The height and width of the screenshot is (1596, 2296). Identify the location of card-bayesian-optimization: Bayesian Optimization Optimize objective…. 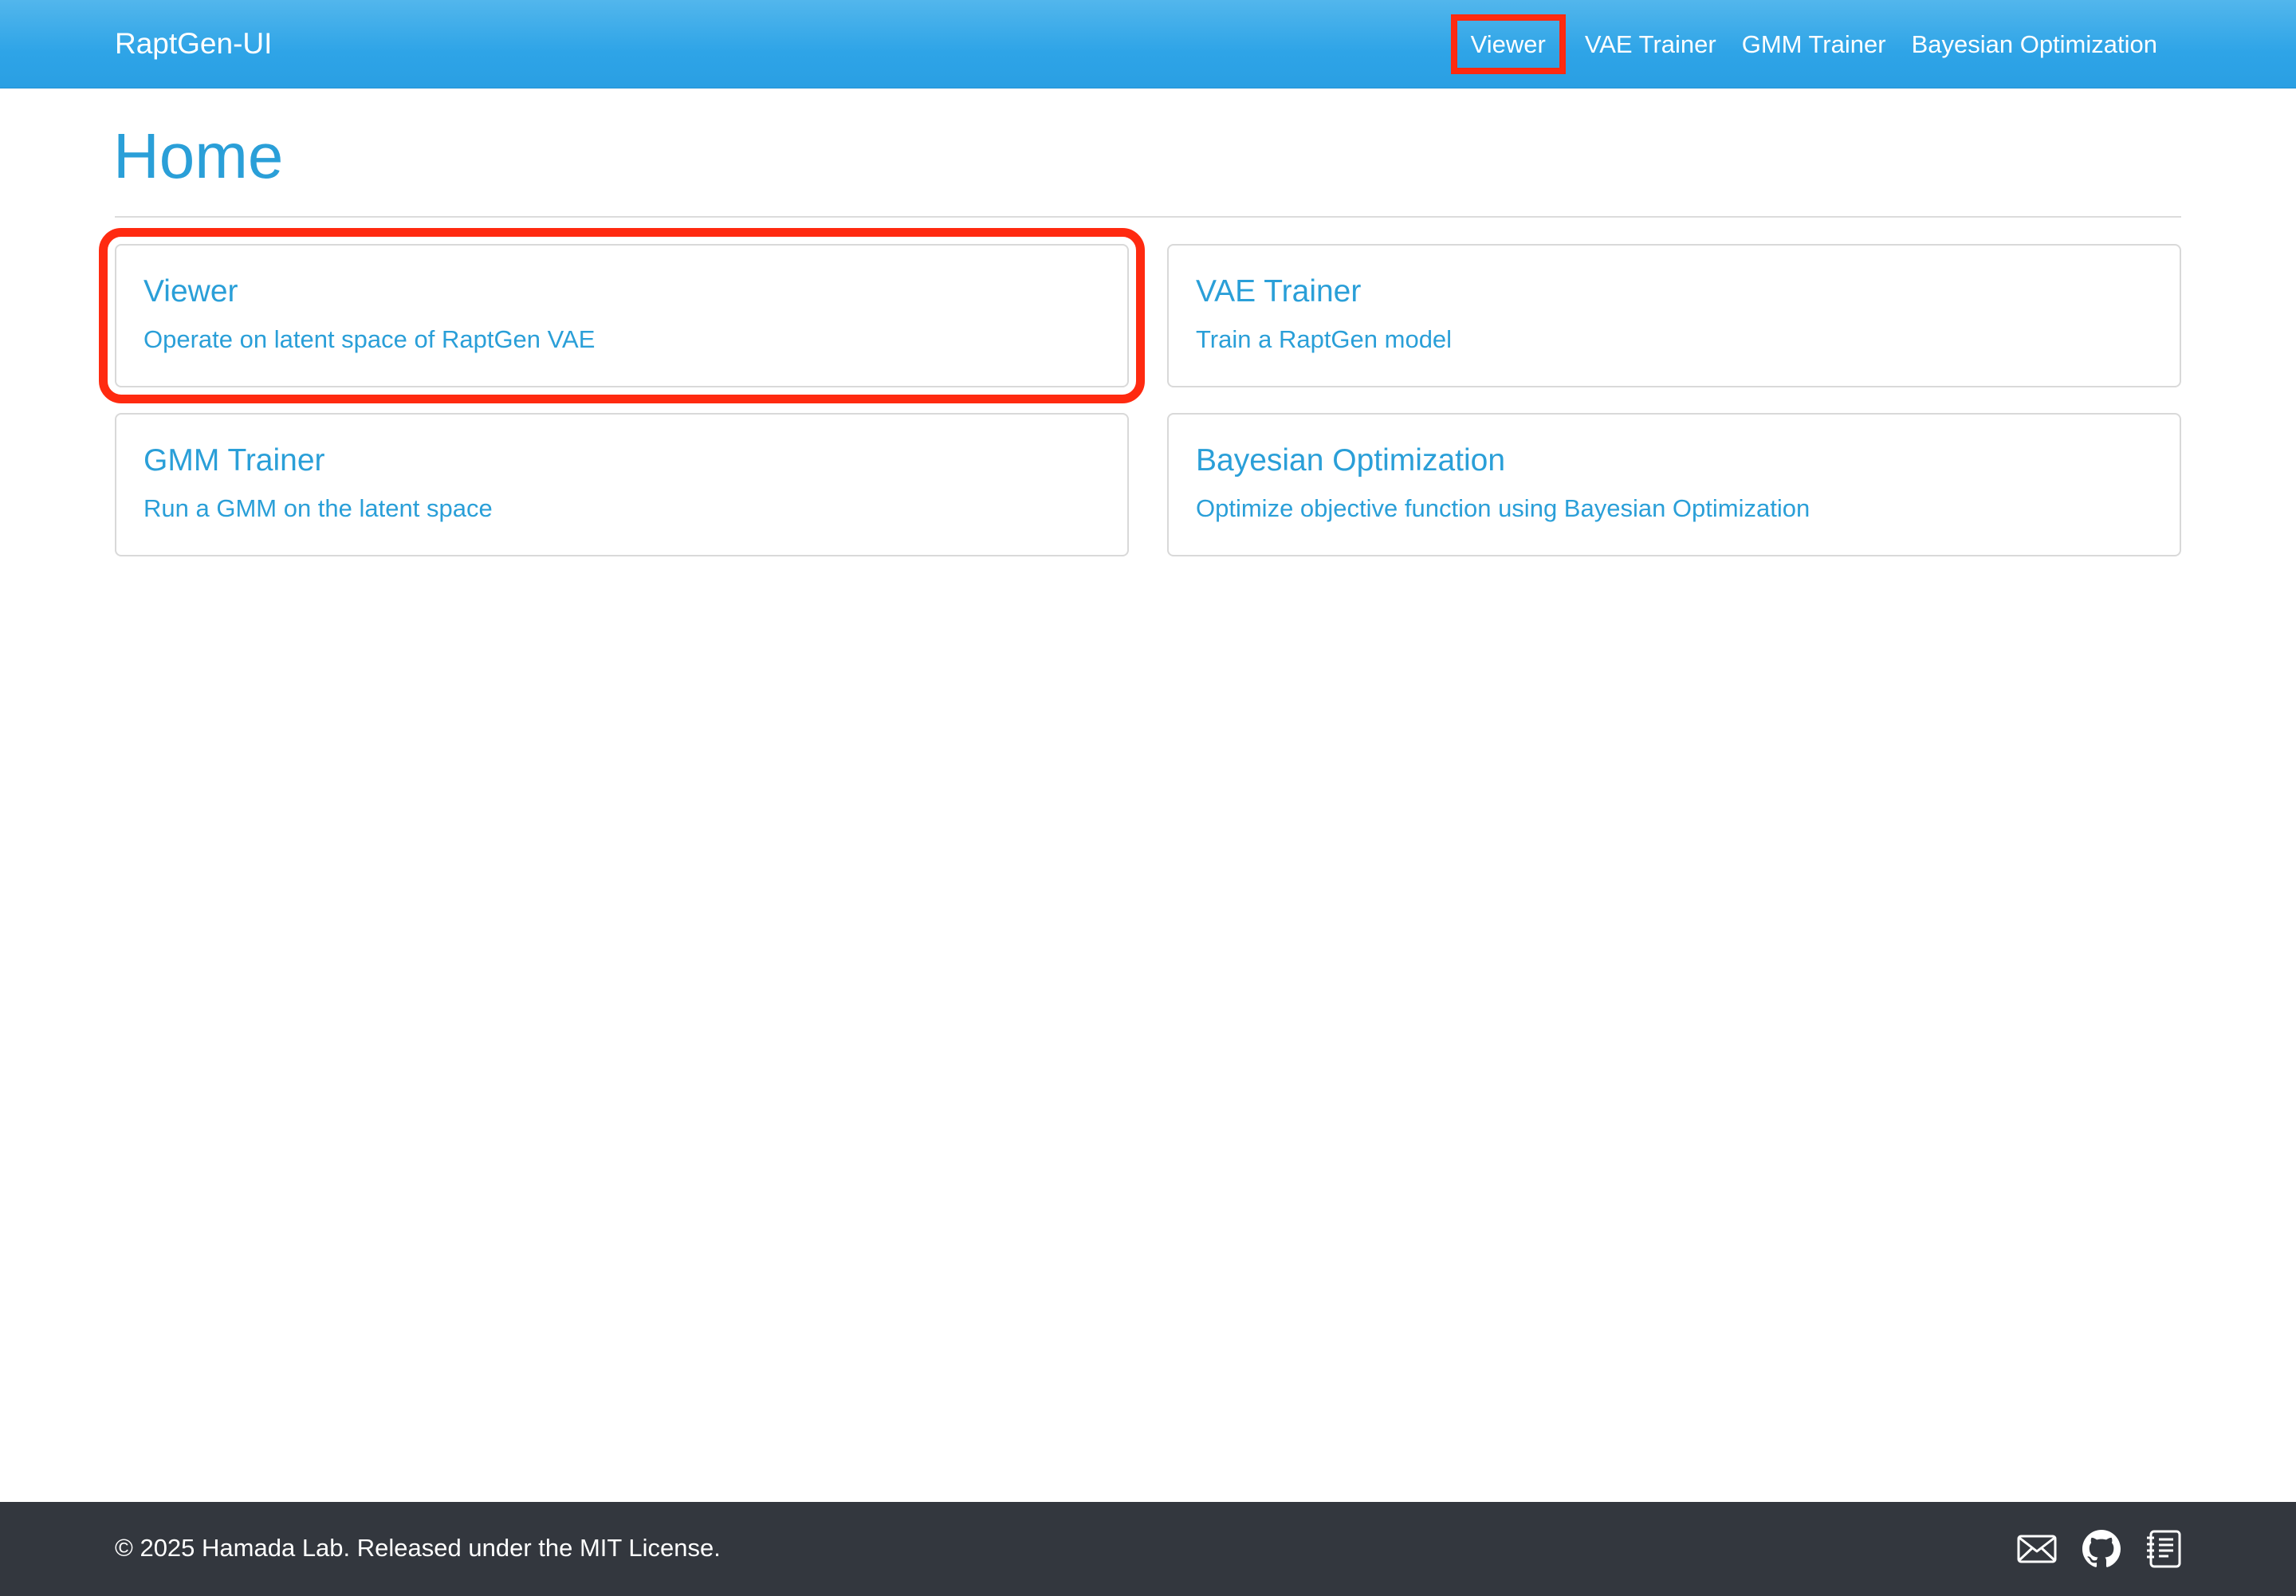
(1674, 484).